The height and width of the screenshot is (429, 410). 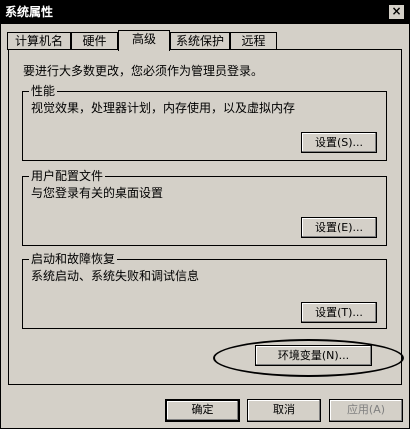 I want to click on close-icon: ×, so click(x=396, y=12).